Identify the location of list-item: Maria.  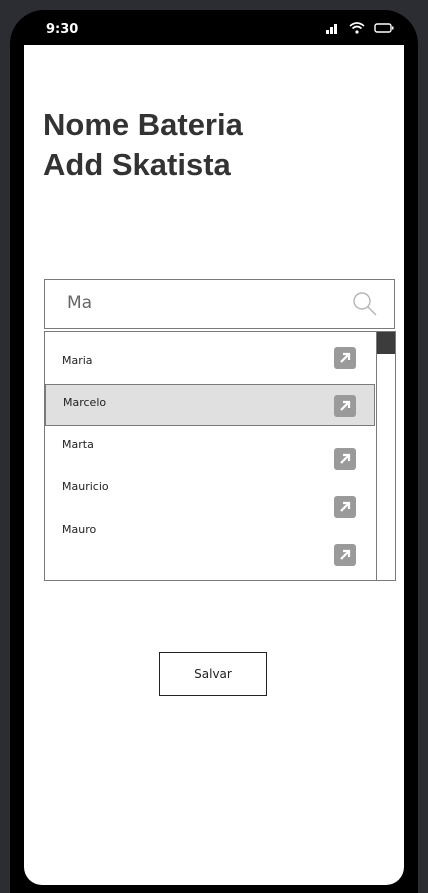
(210, 359).